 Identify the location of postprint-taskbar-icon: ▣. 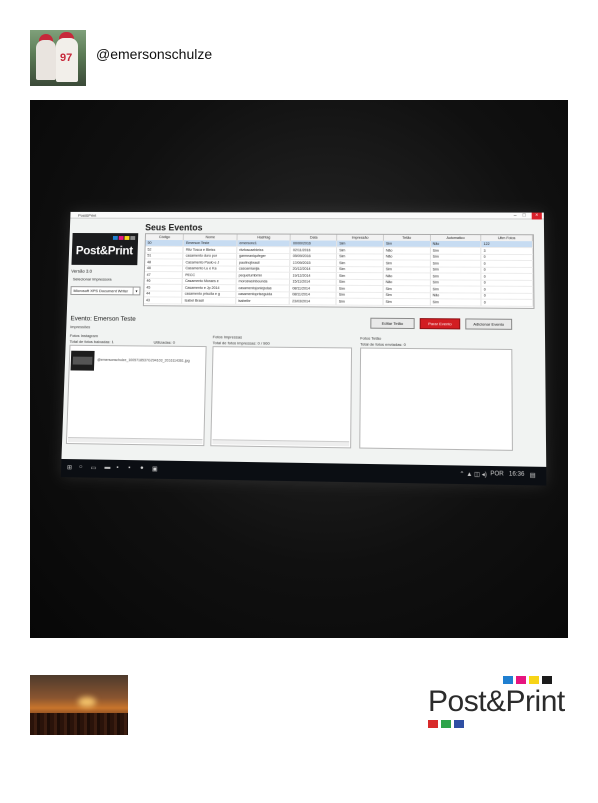
(155, 469).